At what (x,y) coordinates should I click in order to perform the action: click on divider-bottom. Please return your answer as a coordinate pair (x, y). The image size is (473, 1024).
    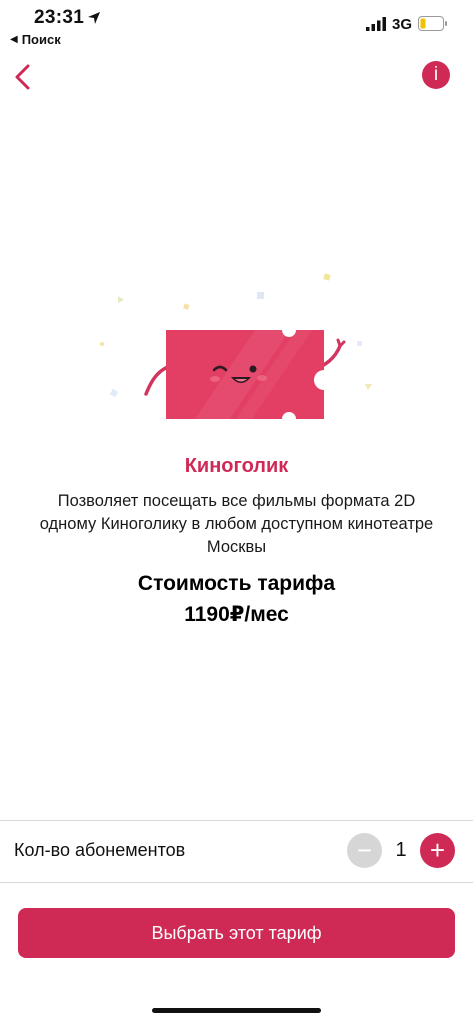
    Looking at the image, I should click on (236, 882).